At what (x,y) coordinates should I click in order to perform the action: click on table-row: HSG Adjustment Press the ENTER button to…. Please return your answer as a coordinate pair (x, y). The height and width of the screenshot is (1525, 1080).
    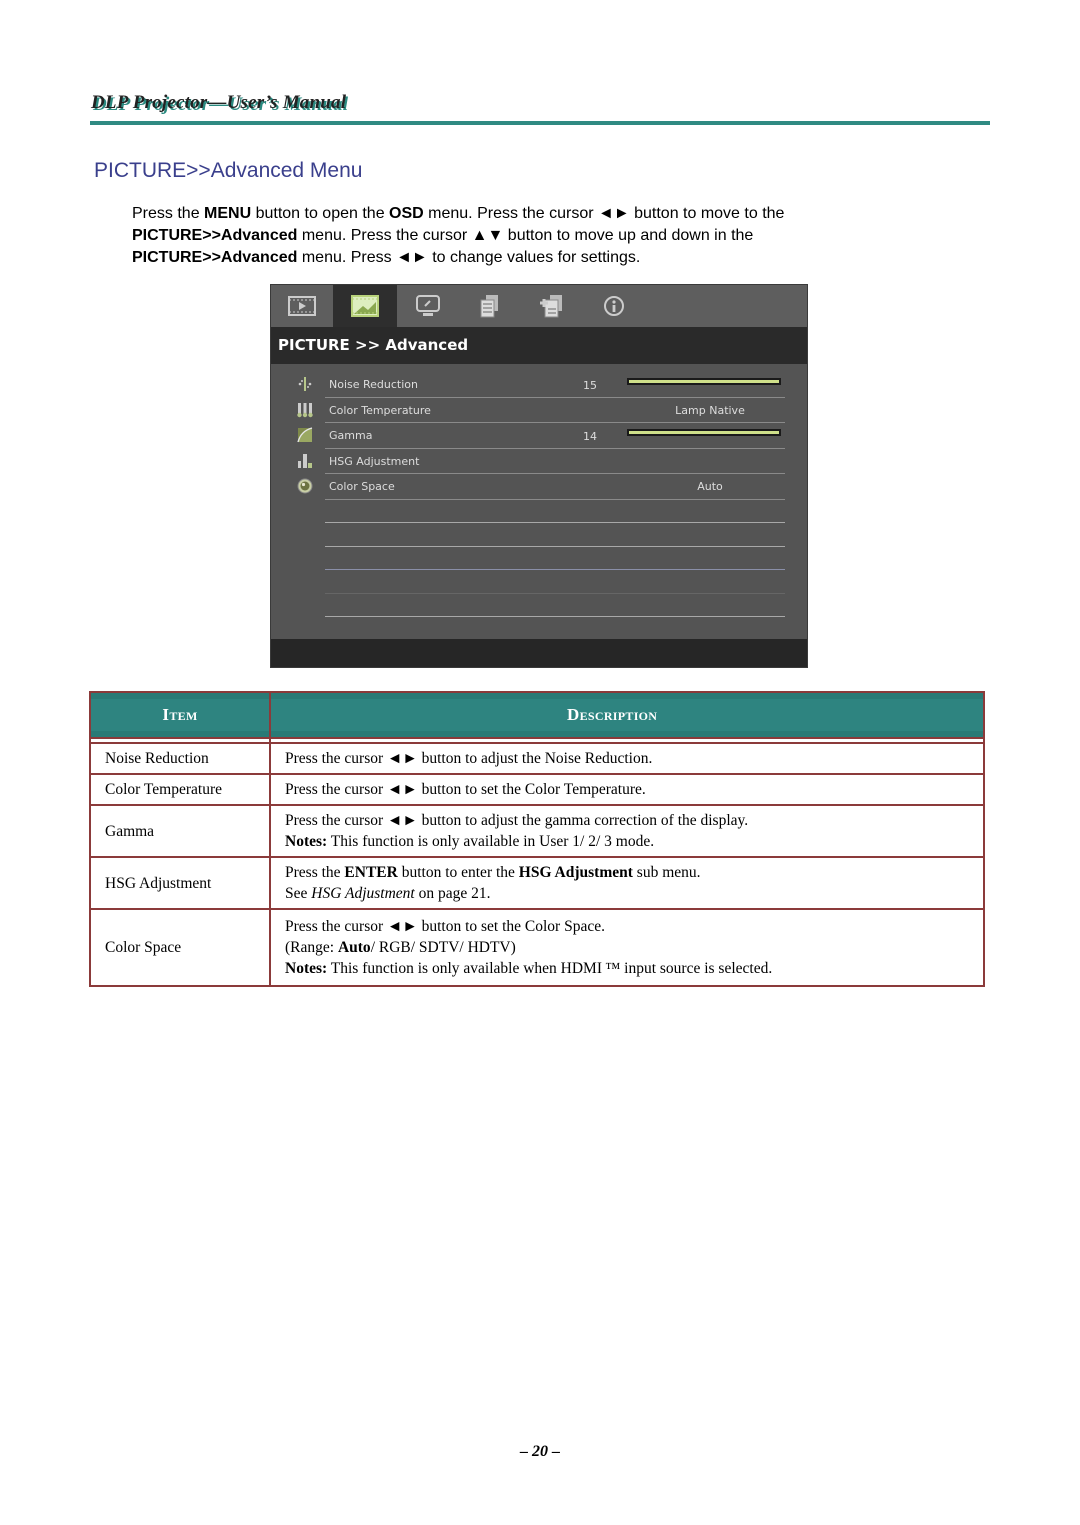
    Looking at the image, I should click on (537, 883).